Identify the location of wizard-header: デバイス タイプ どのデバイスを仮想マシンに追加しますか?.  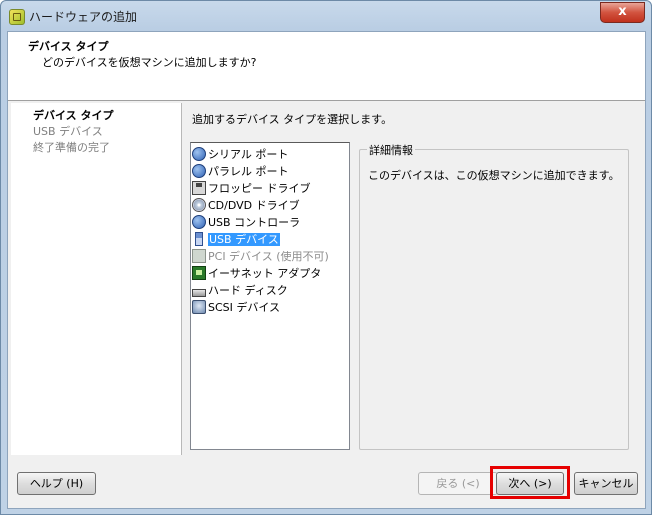
(326, 66).